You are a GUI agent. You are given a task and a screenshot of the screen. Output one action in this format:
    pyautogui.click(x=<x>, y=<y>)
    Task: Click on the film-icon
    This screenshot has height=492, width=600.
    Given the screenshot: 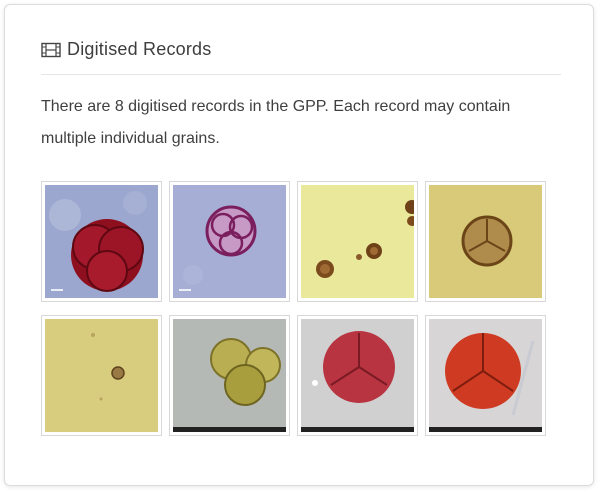 What is the action you would take?
    pyautogui.click(x=51, y=49)
    